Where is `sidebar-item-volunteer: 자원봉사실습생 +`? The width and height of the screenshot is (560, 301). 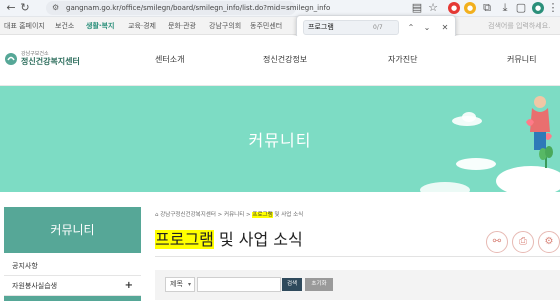 sidebar-item-volunteer: 자원봉사실습생 + is located at coordinates (72, 286).